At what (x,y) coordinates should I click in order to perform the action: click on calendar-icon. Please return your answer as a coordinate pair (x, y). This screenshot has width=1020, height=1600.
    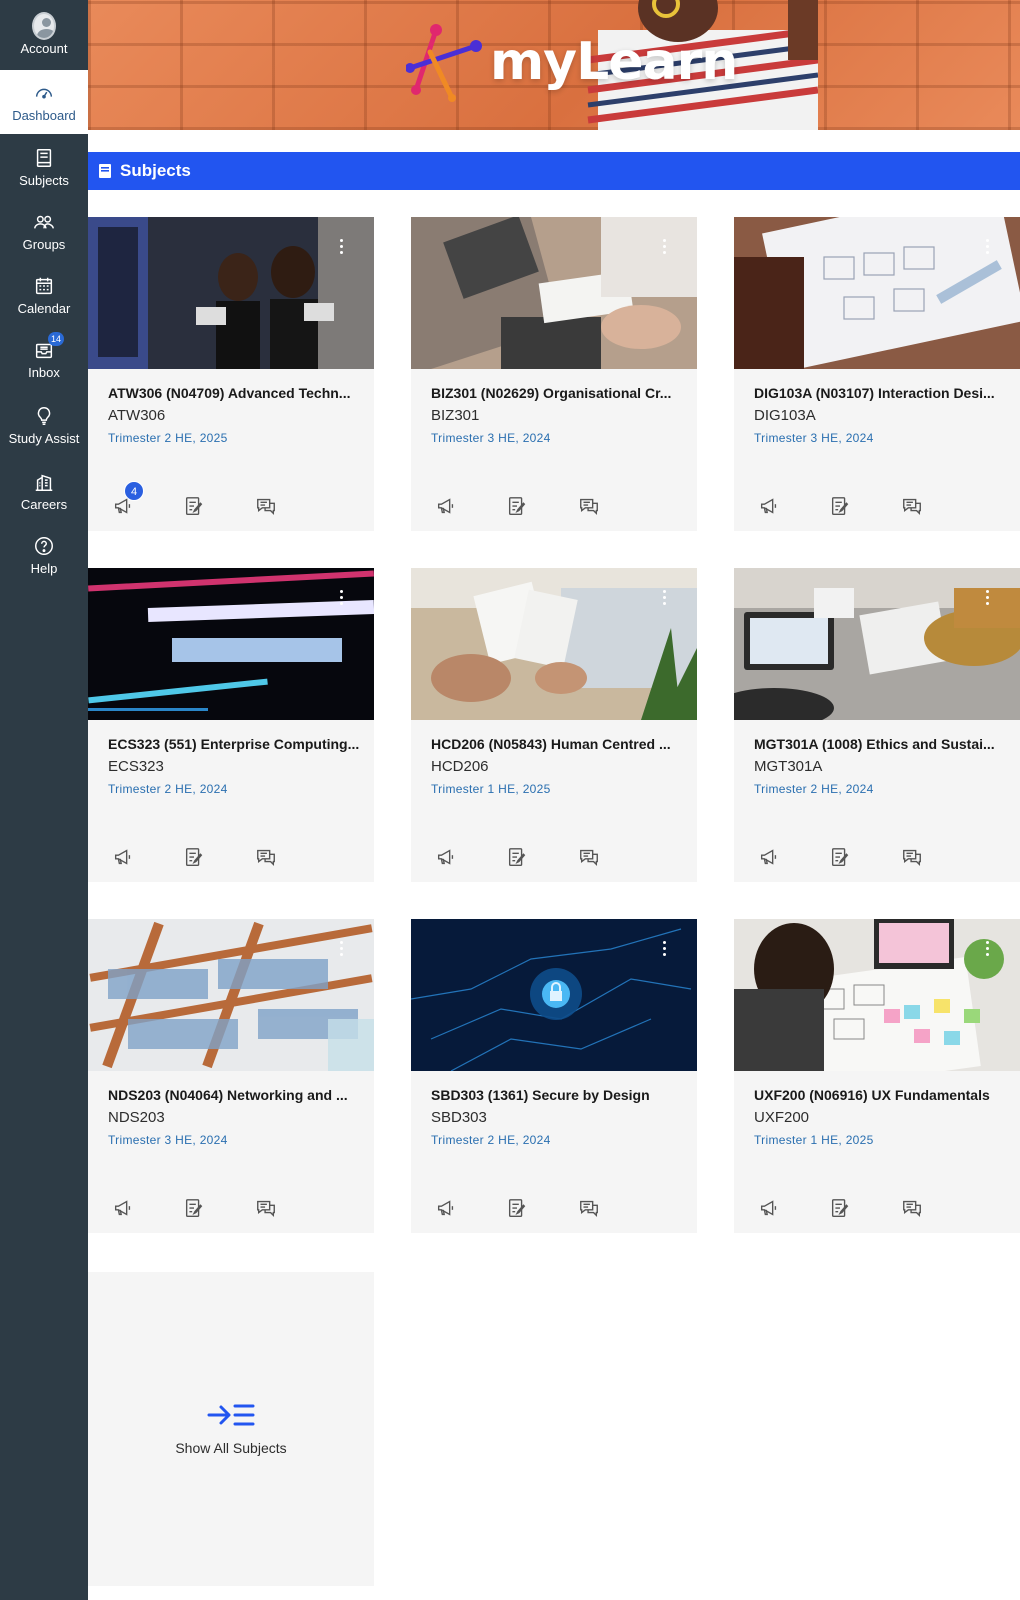
    Looking at the image, I should click on (44, 286).